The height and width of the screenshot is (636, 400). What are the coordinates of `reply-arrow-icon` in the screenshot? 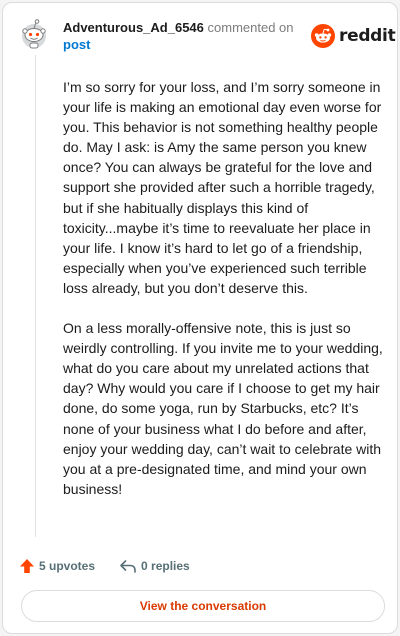 It's located at (128, 566).